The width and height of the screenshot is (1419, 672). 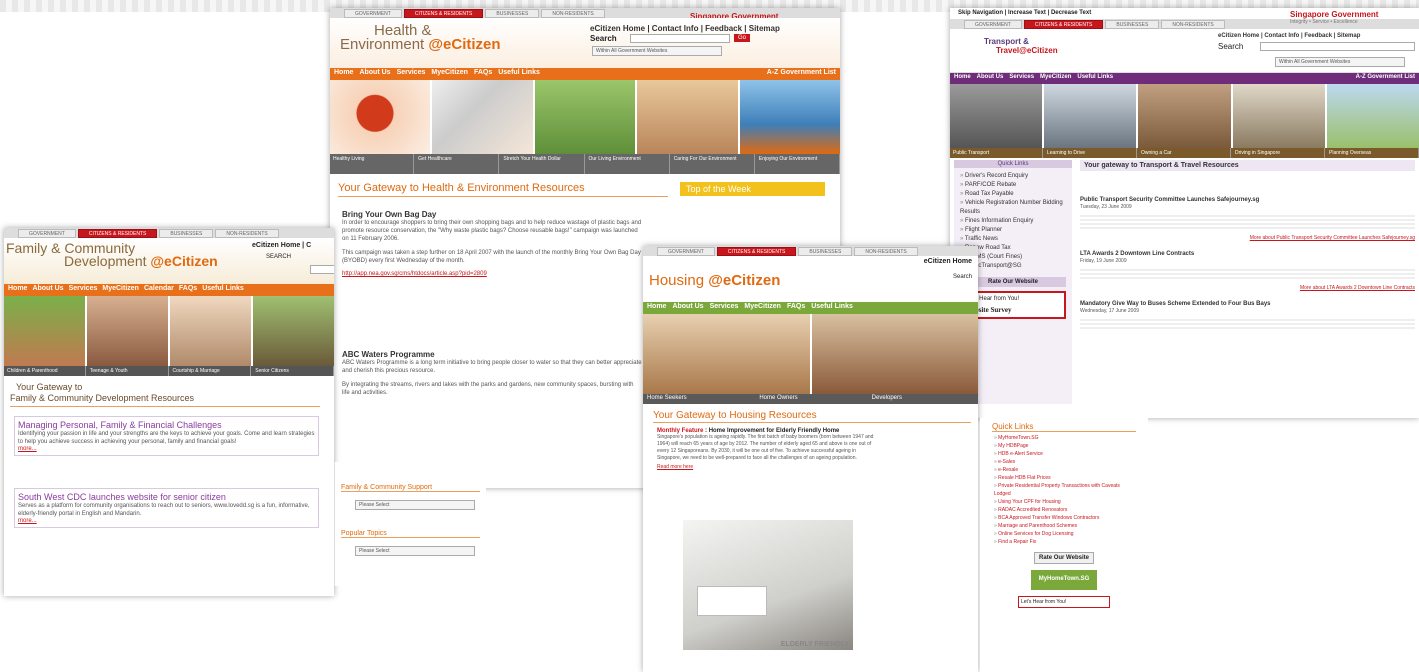 I want to click on bar-home-seekers: Home Seekers, so click(x=698, y=399).